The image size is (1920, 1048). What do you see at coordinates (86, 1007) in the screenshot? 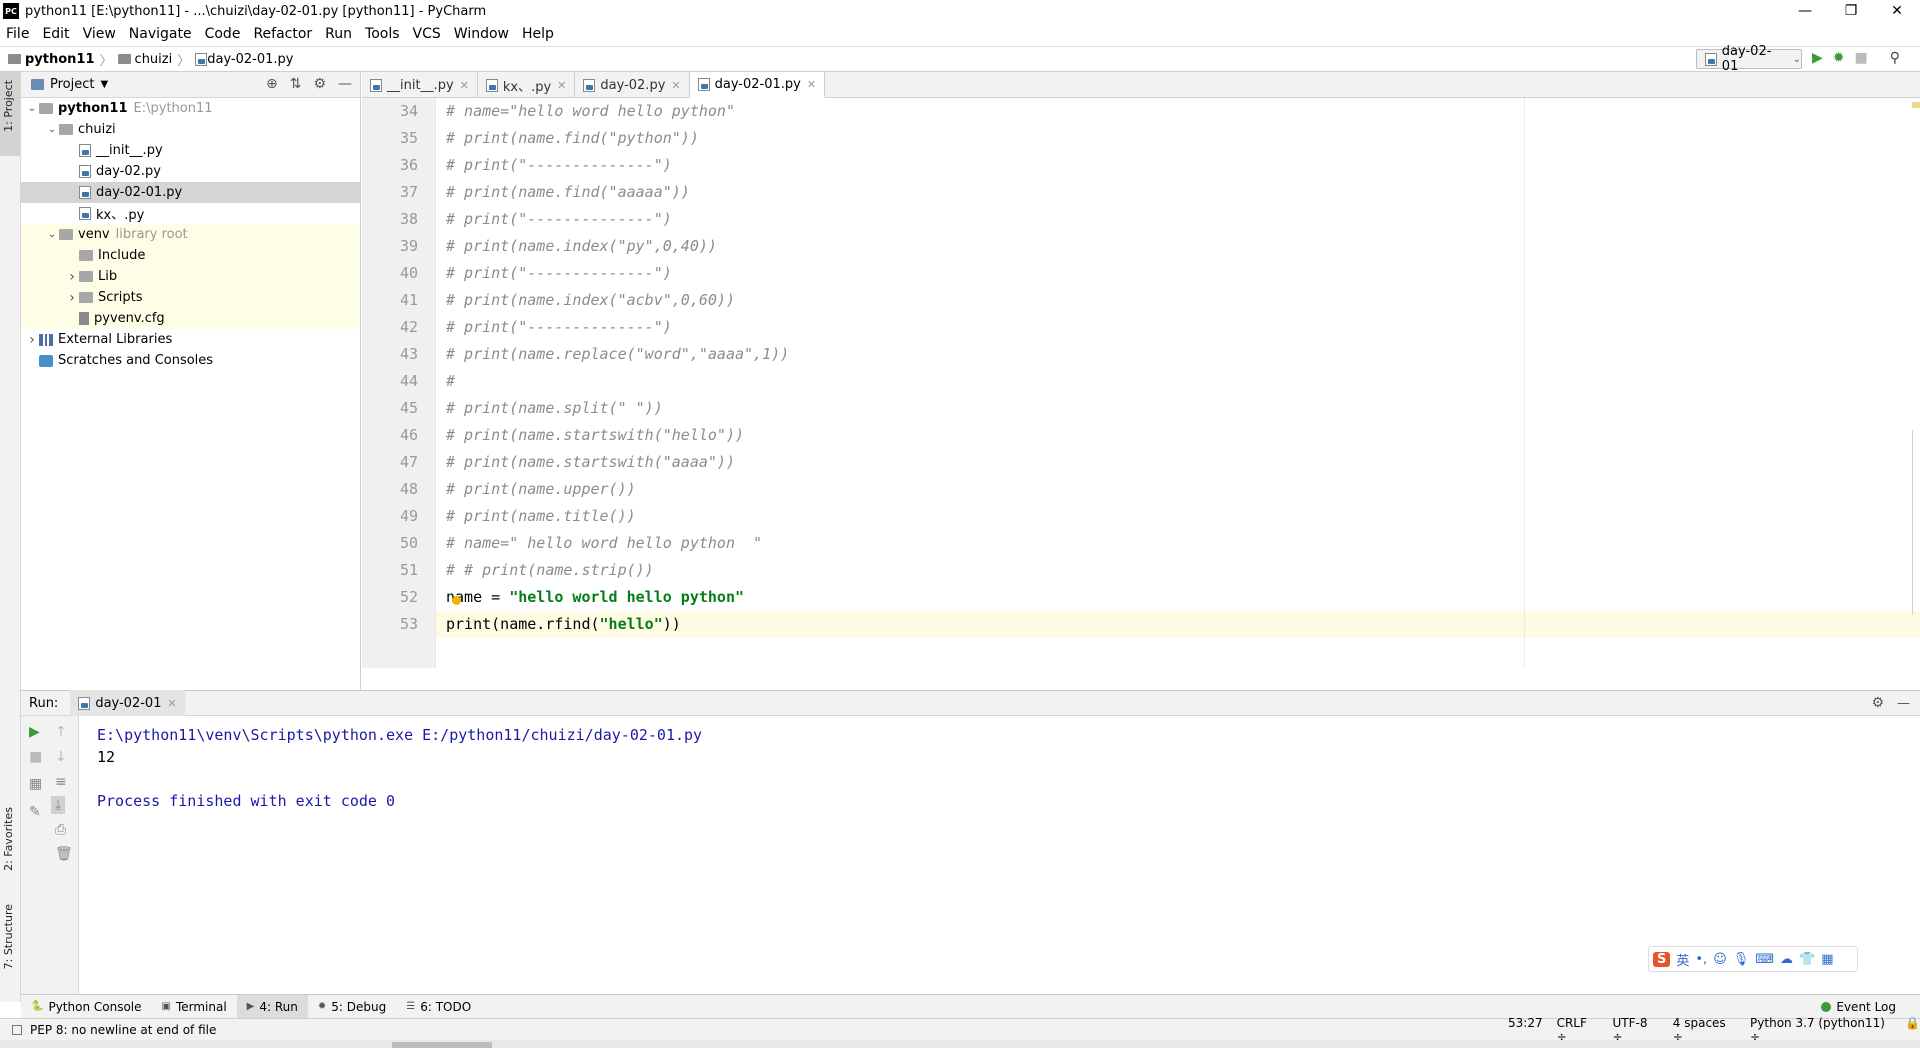
I see `bottom-tab: 🐍 Python Console` at bounding box center [86, 1007].